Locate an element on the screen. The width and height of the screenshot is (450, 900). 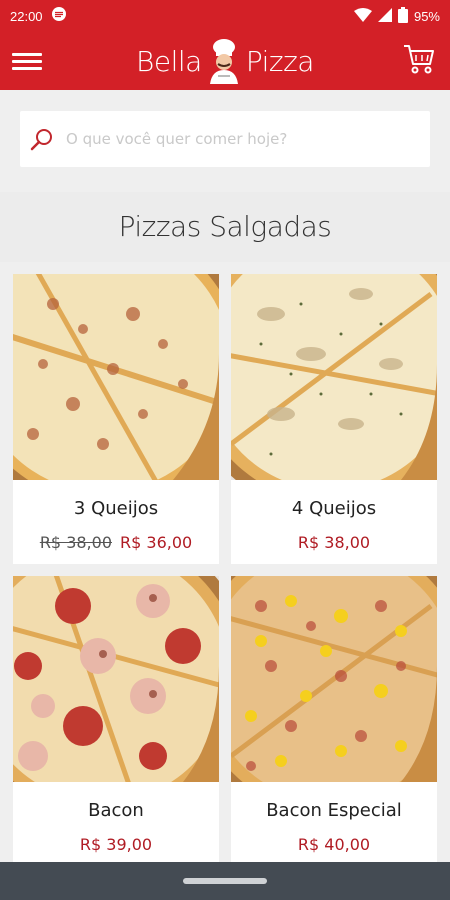
product-price: R$ 39,00 is located at coordinates (116, 844).